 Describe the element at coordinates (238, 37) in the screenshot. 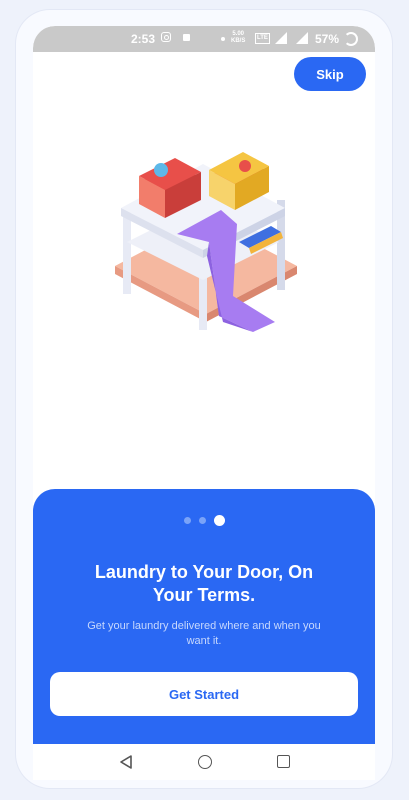

I see `network-speed: 5.00 KB/S` at that location.